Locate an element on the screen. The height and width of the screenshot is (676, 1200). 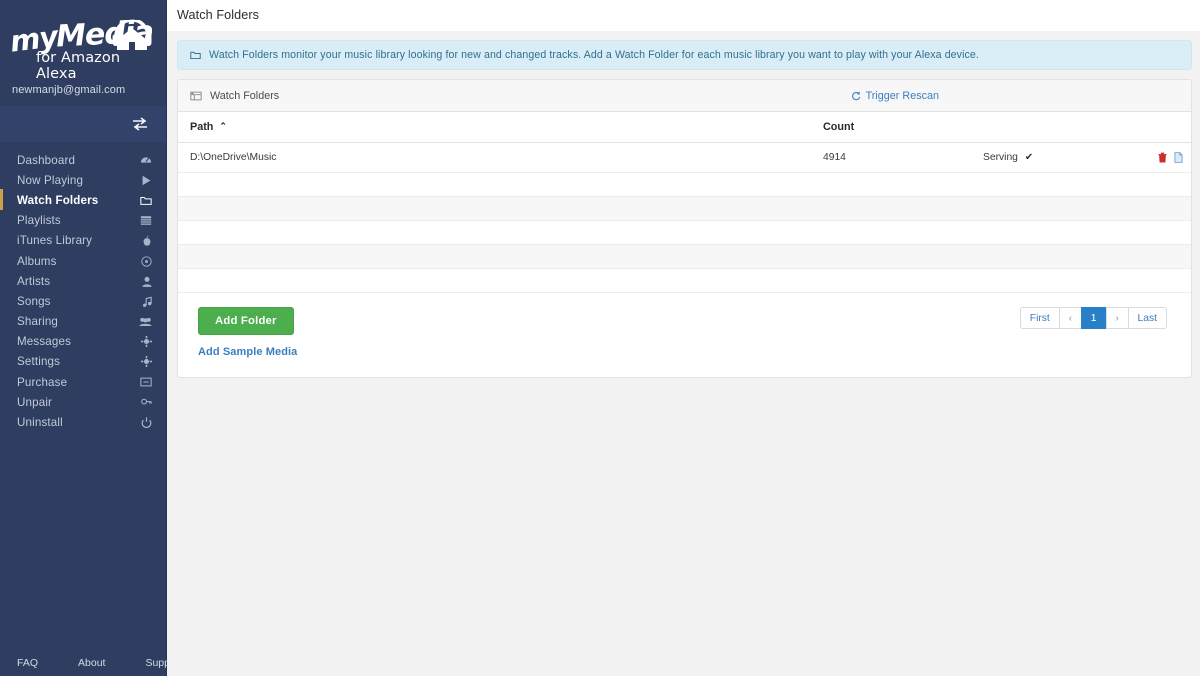
pagination-page-1: 1 is located at coordinates (1093, 318).